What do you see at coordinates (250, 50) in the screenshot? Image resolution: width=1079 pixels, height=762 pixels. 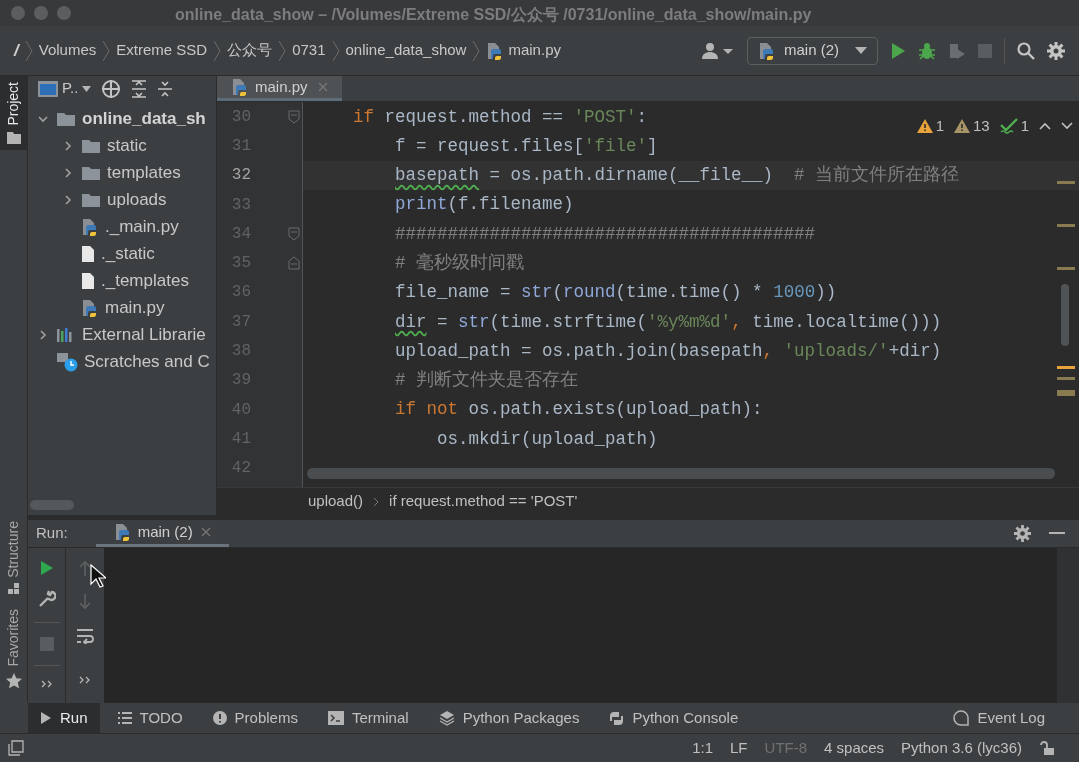 I see `breadcrumb: 公众号` at bounding box center [250, 50].